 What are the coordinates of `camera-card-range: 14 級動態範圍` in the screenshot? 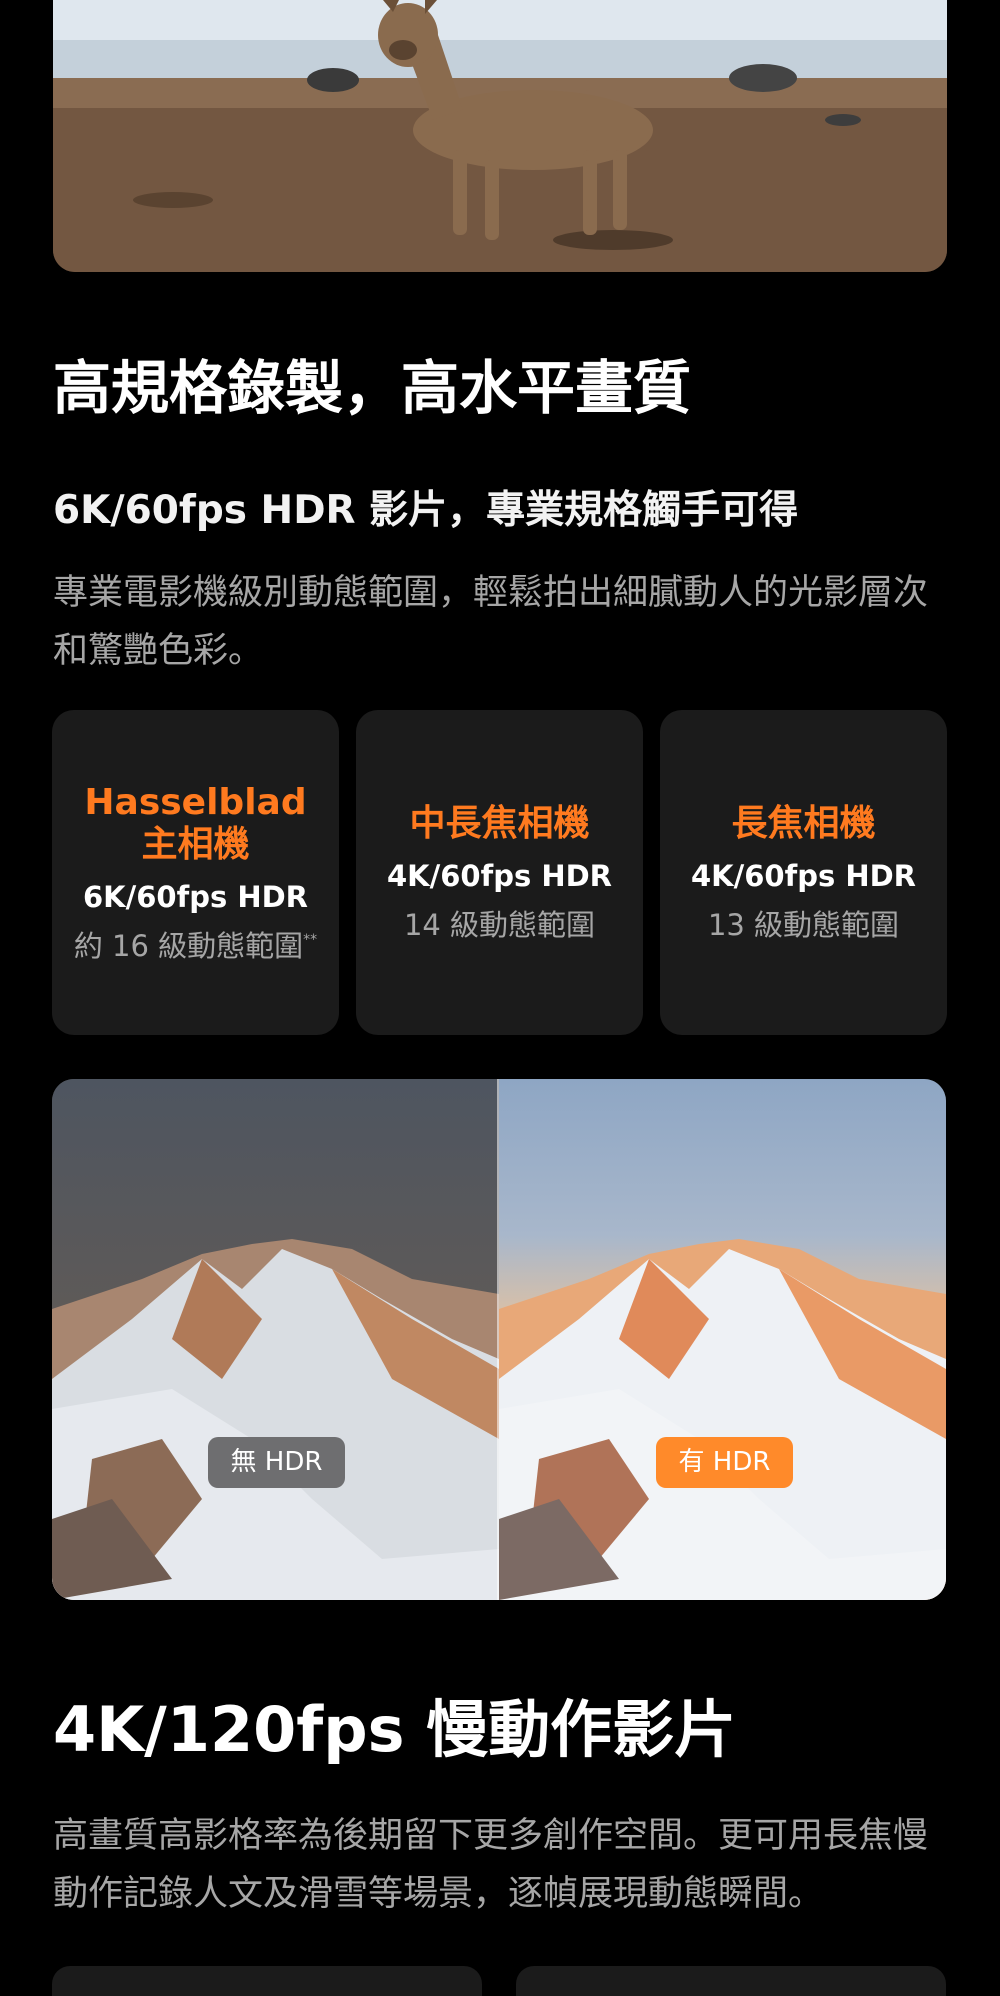 It's located at (499, 924).